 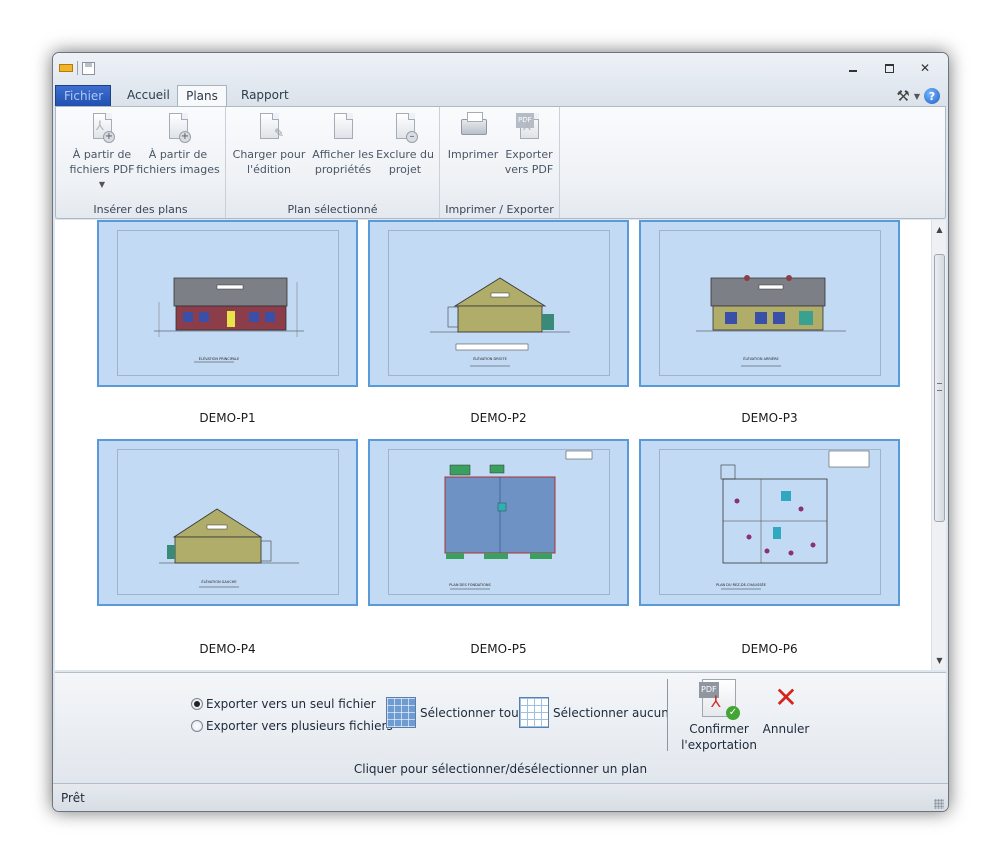 What do you see at coordinates (786, 729) in the screenshot?
I see `cancel-label: Annuler` at bounding box center [786, 729].